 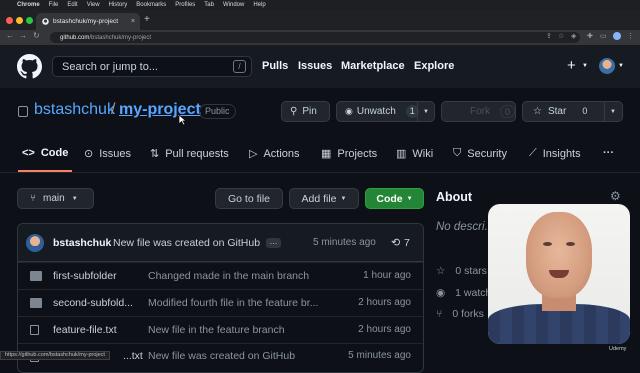 What do you see at coordinates (305, 111) in the screenshot?
I see `pin-button: ⚲ Pin` at bounding box center [305, 111].